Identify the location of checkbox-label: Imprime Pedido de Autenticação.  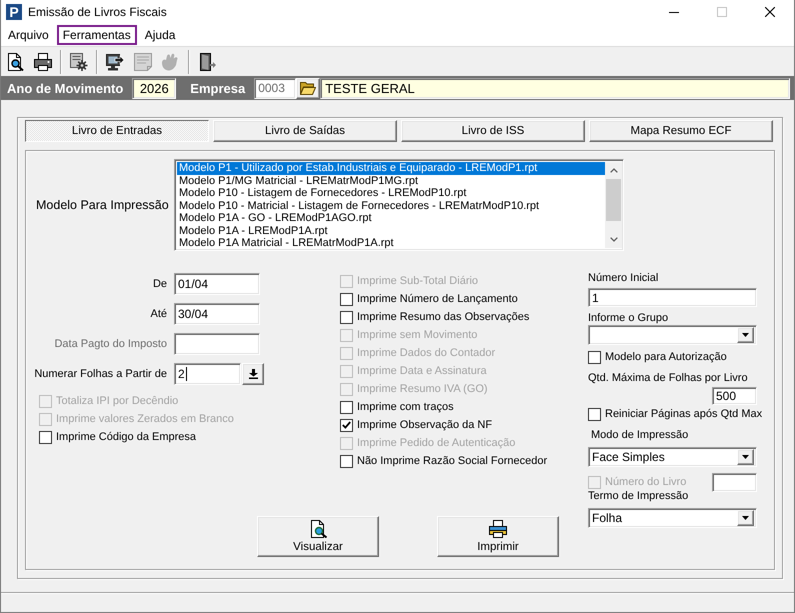
(436, 443).